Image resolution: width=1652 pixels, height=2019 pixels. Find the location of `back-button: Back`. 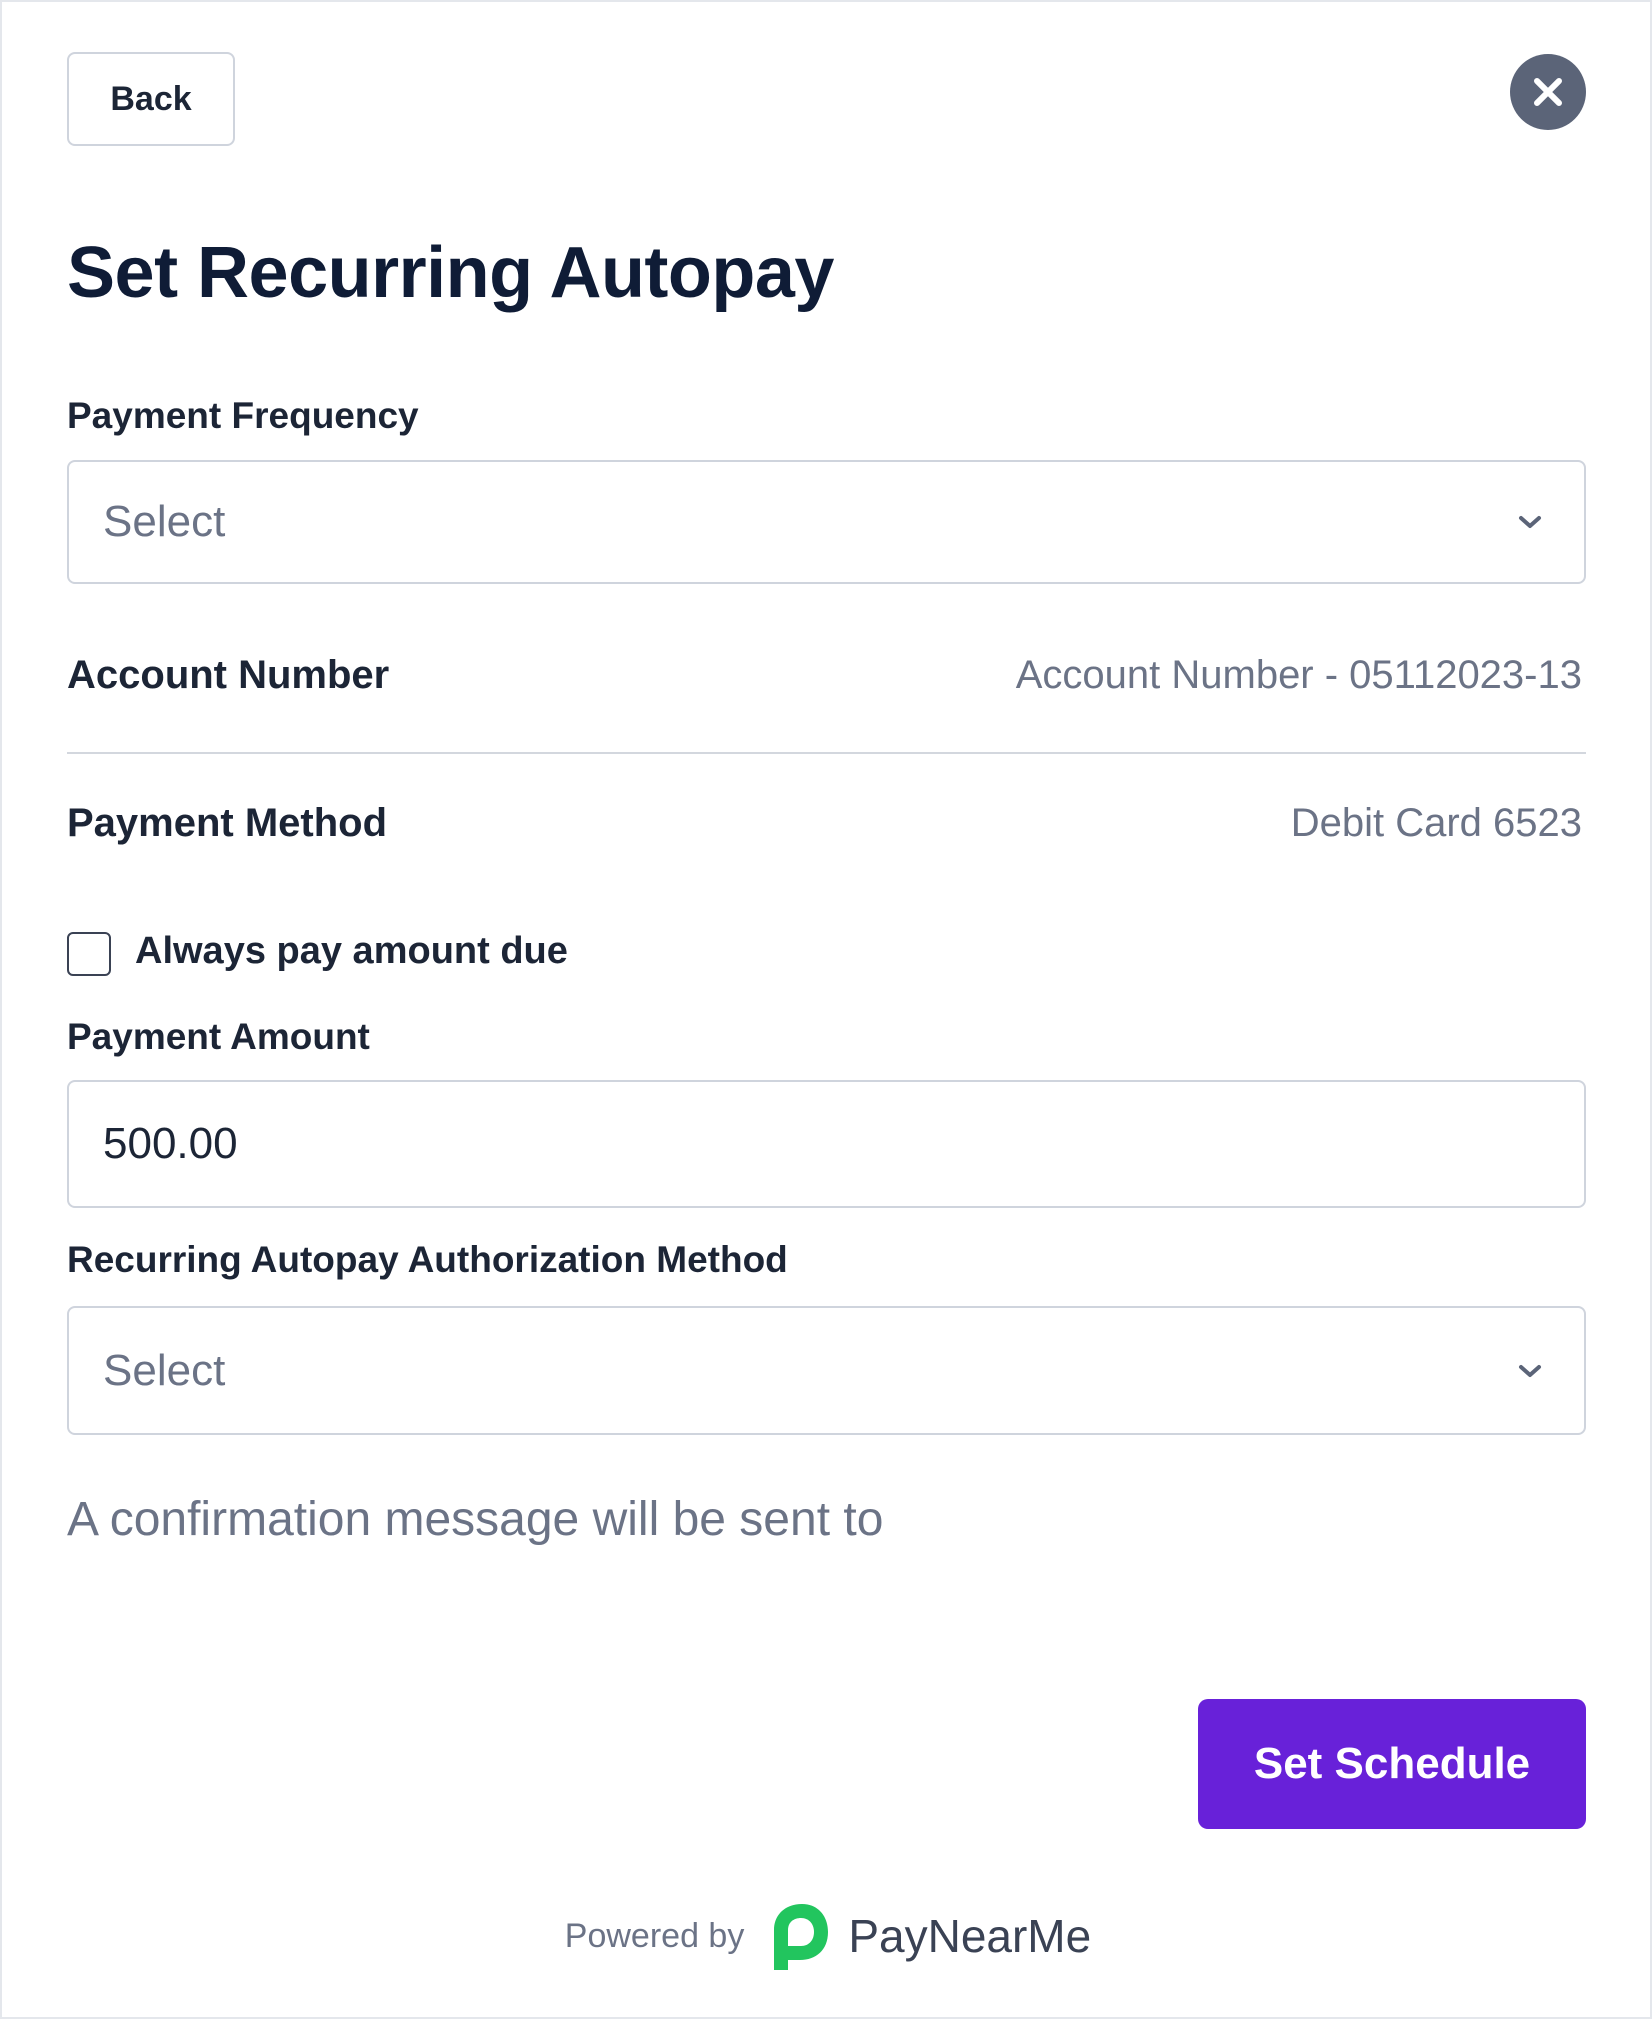

back-button: Back is located at coordinates (151, 99).